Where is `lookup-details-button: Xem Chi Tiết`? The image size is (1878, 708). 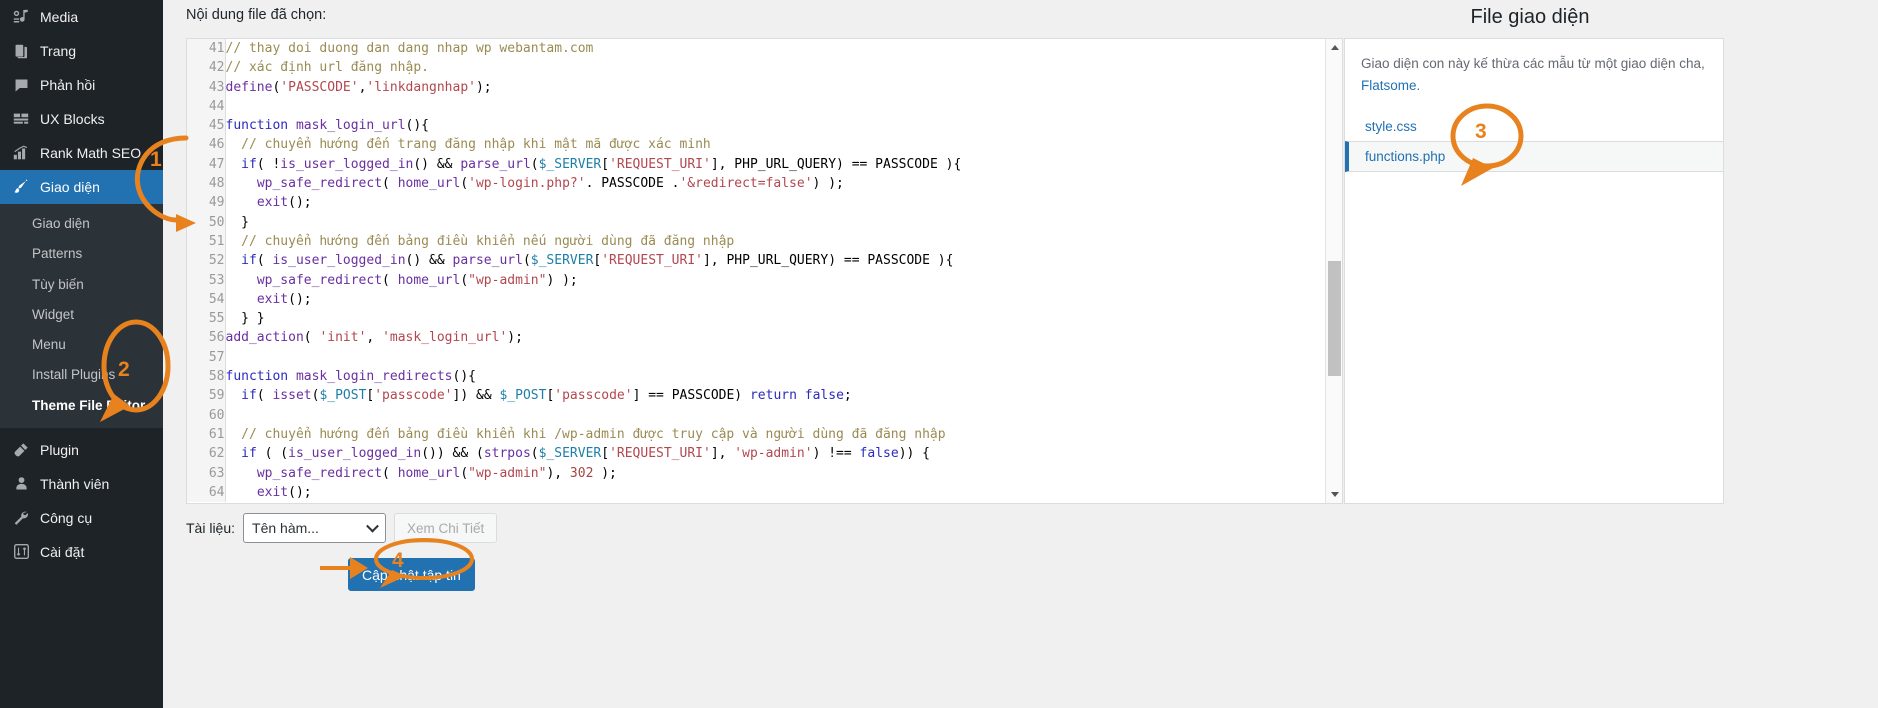 lookup-details-button: Xem Chi Tiết is located at coordinates (446, 528).